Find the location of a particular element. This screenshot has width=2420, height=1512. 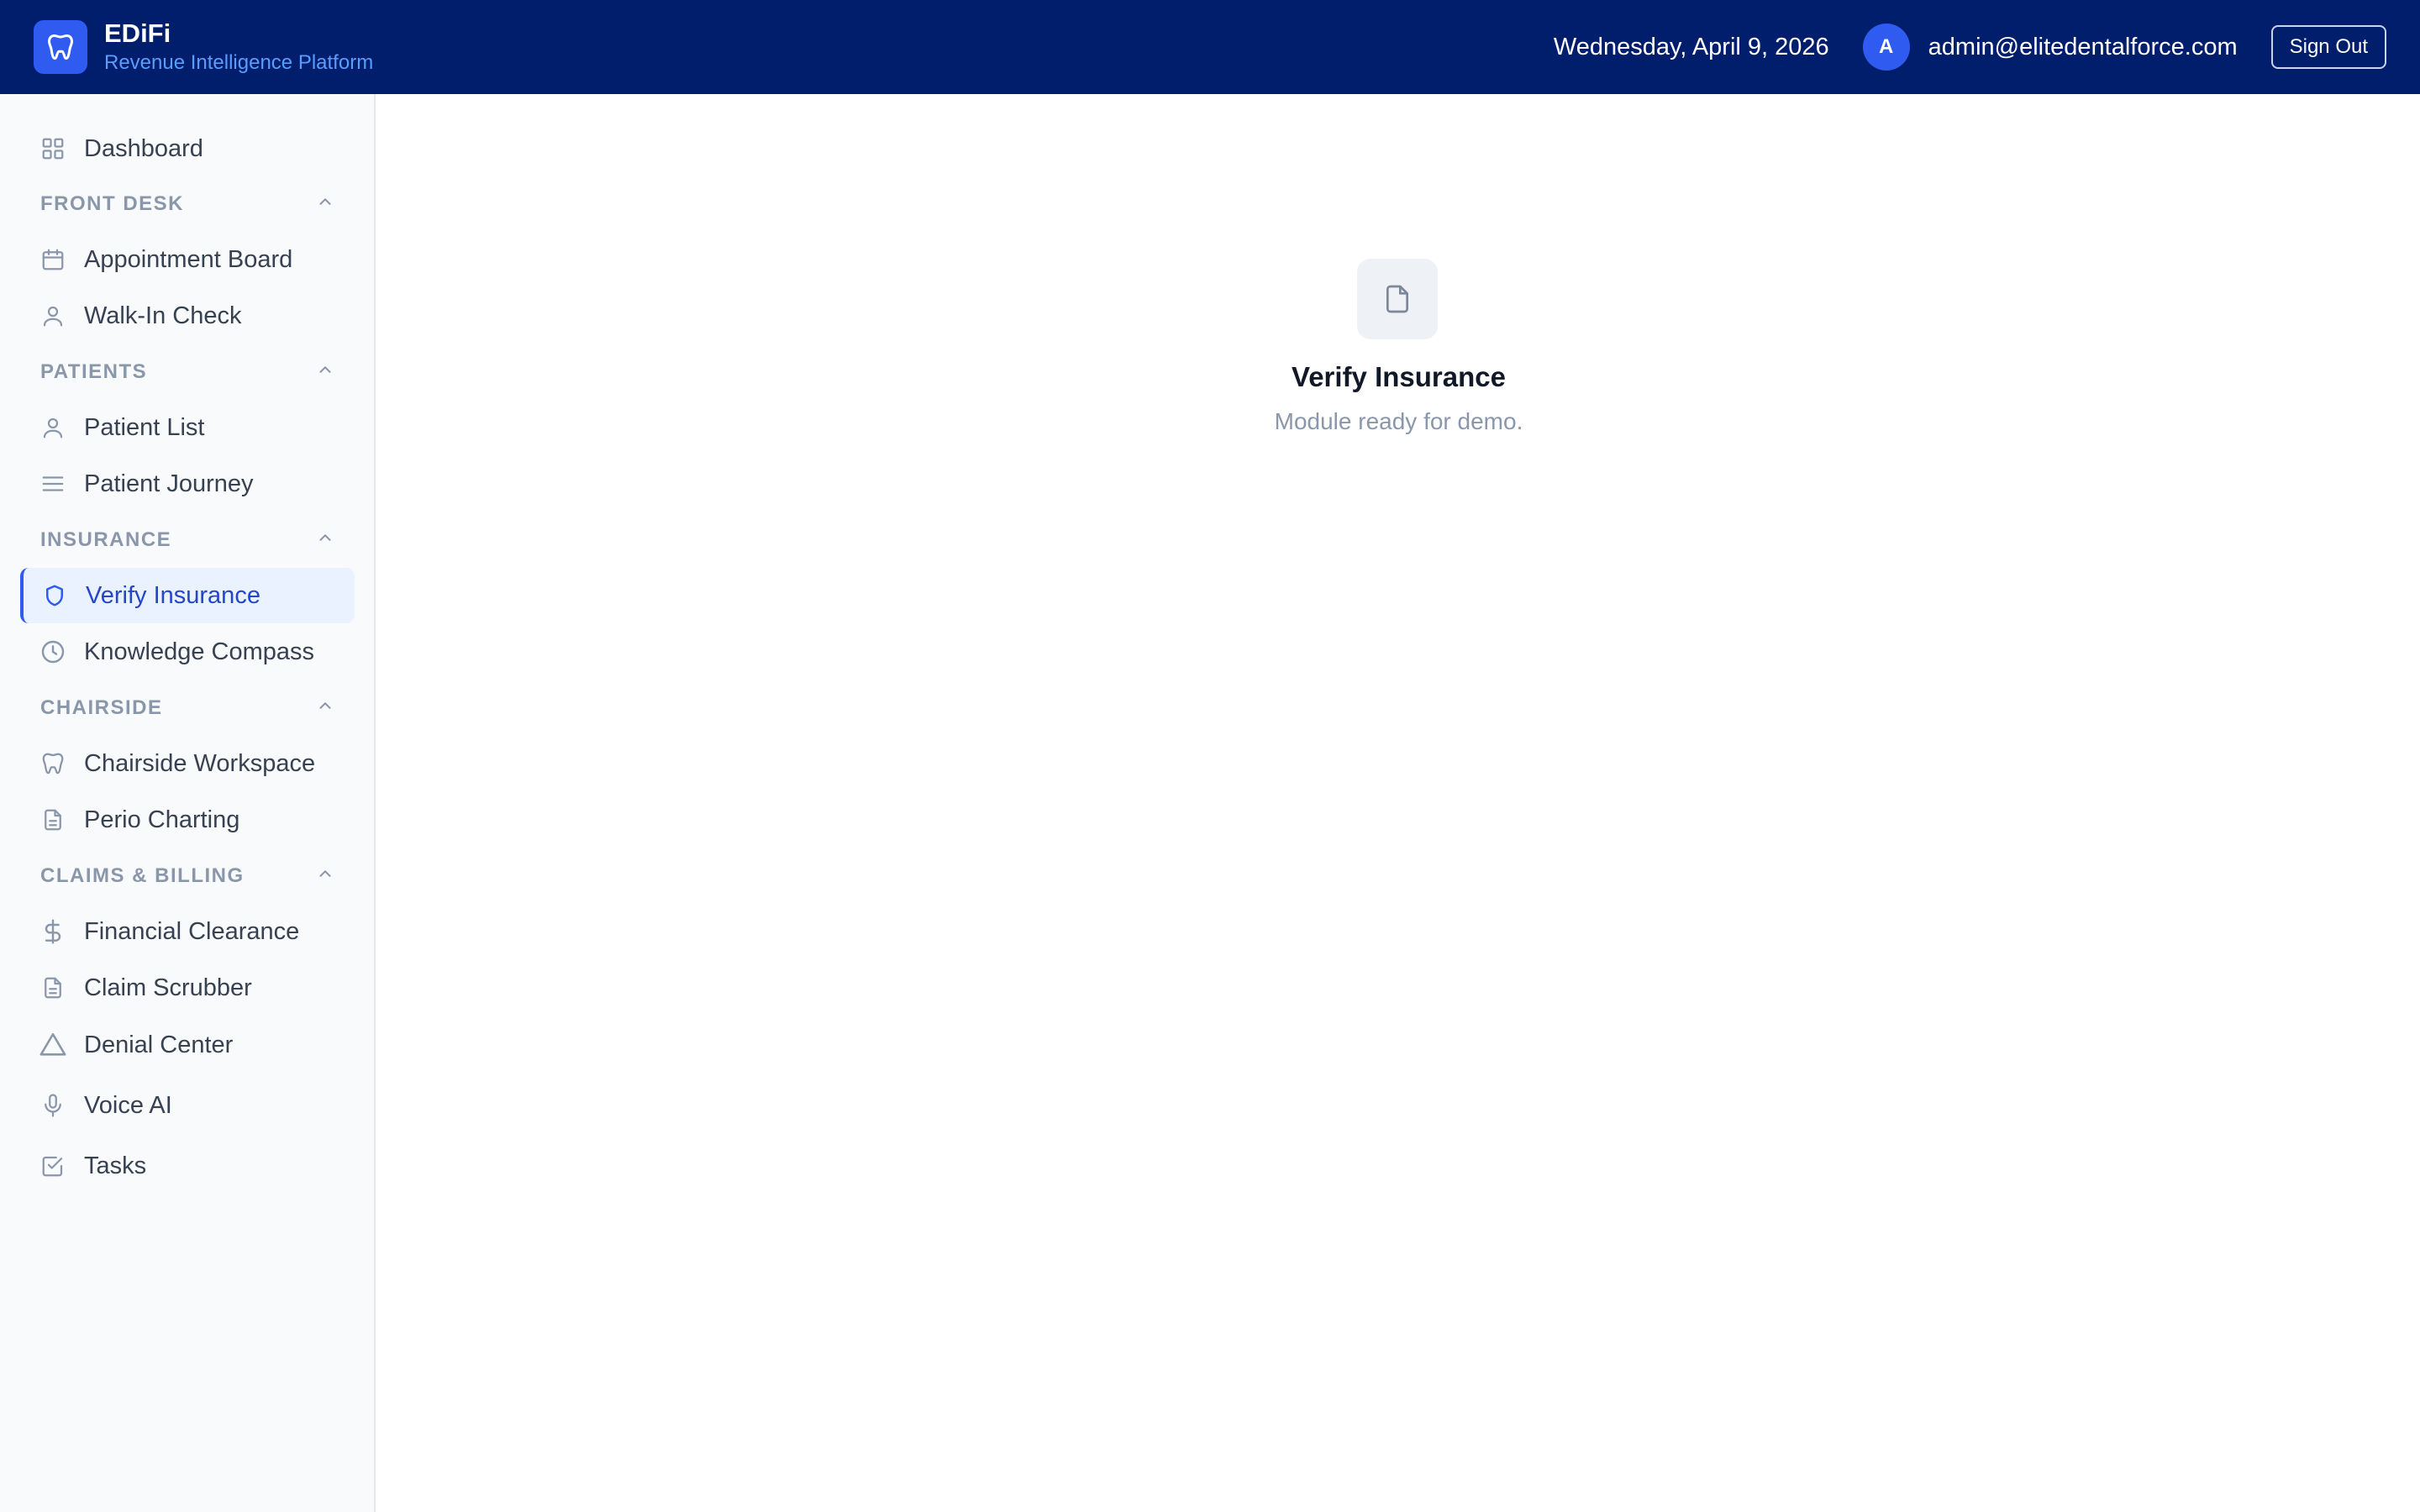

calendar-icon is located at coordinates (53, 259).